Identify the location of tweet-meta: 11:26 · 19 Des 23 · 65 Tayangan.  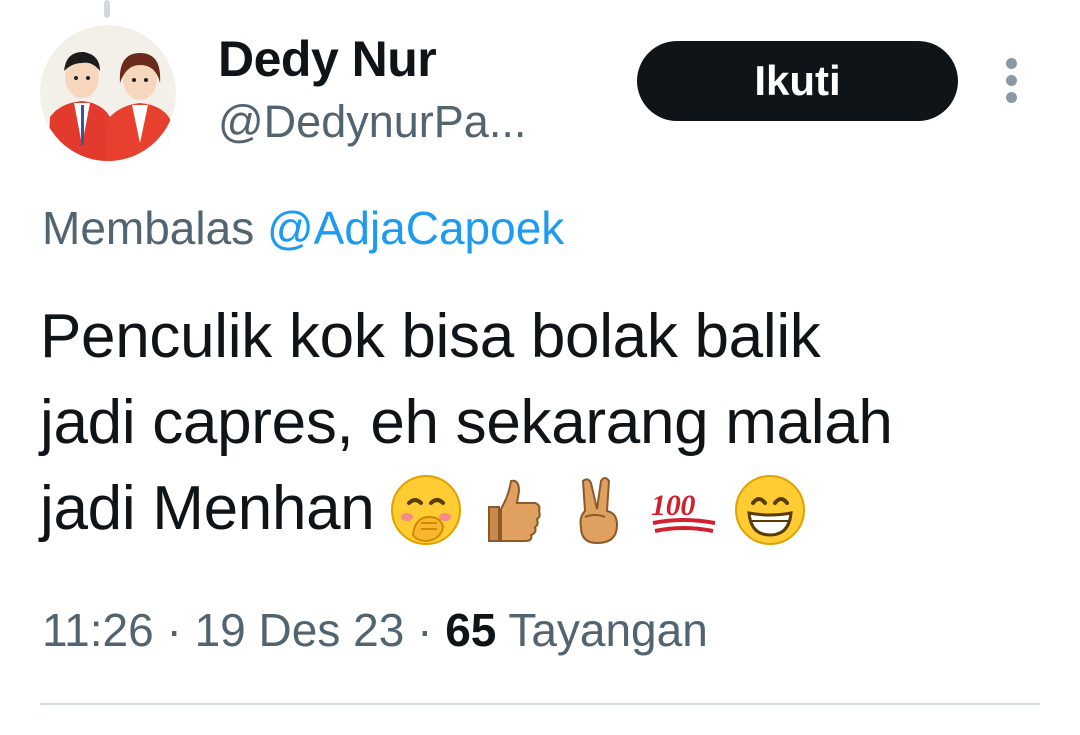
(375, 630).